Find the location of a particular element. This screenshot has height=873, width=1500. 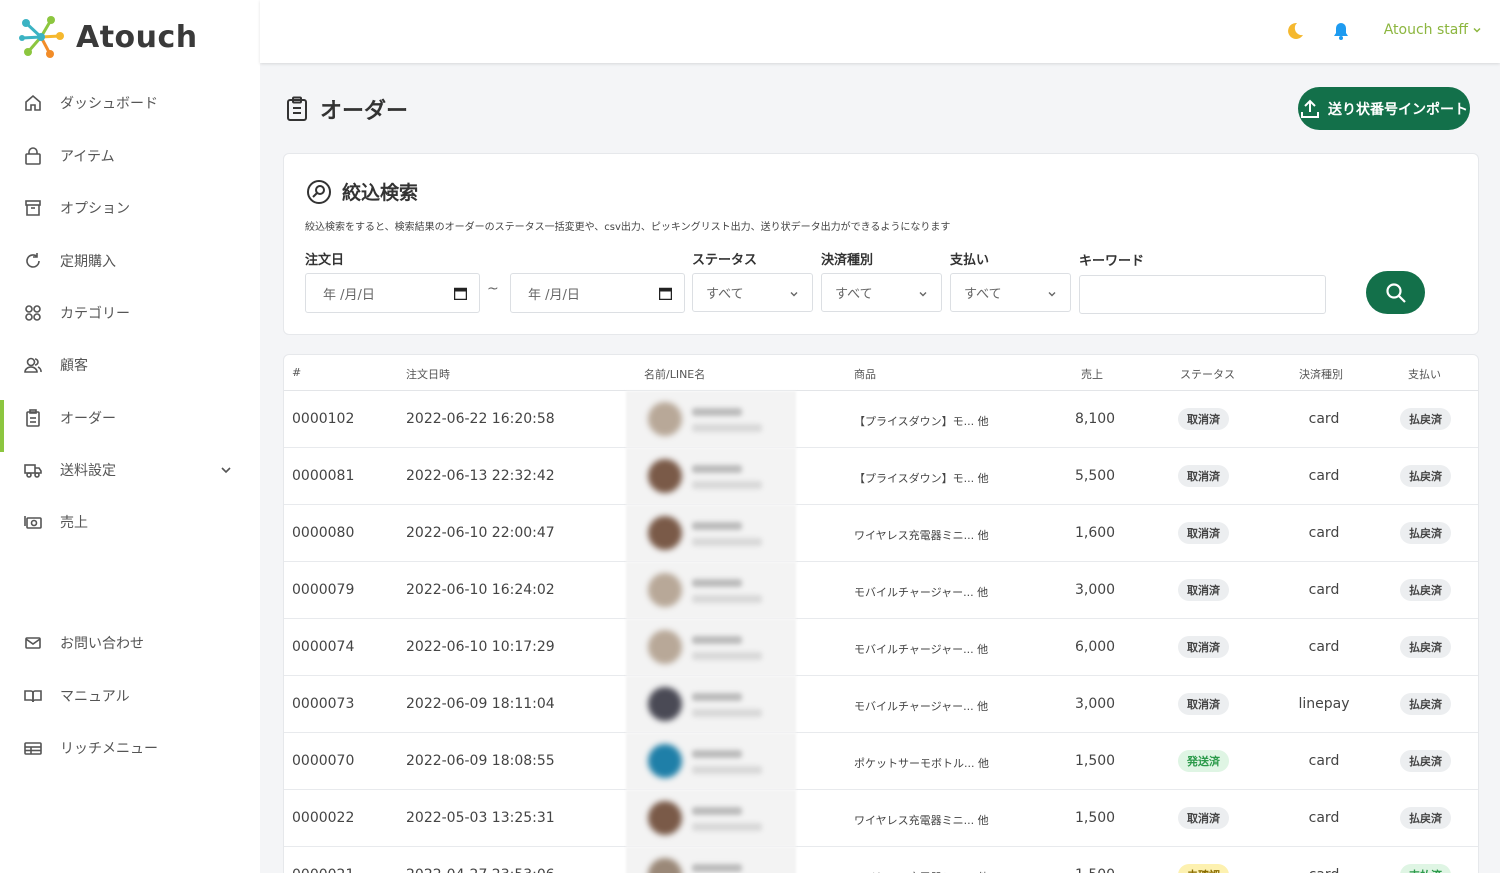

sidebar-item-customers: 顧客 is located at coordinates (130, 365).